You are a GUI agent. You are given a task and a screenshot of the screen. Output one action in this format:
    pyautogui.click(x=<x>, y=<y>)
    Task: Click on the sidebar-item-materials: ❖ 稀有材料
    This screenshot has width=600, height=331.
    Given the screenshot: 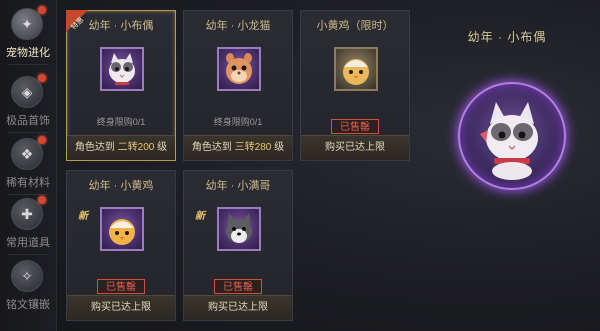 What is the action you would take?
    pyautogui.click(x=28, y=163)
    